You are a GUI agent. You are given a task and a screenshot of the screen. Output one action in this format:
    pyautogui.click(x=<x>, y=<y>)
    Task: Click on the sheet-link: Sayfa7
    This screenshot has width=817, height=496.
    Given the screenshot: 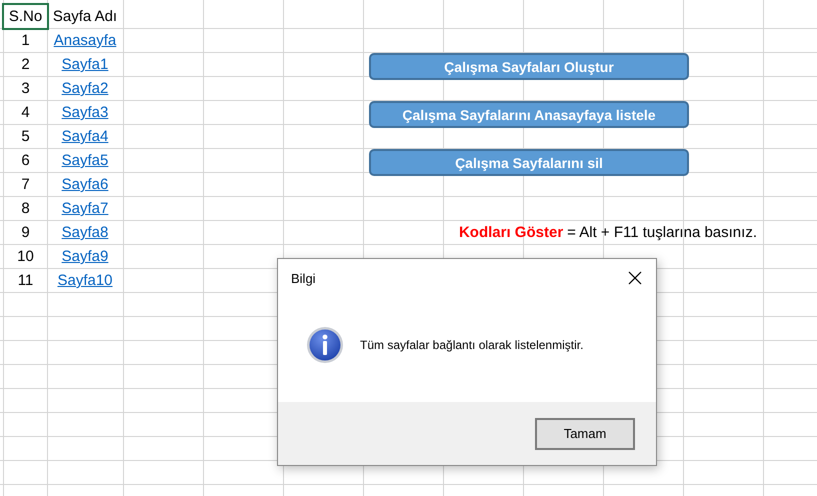 What is the action you would take?
    pyautogui.click(x=85, y=208)
    